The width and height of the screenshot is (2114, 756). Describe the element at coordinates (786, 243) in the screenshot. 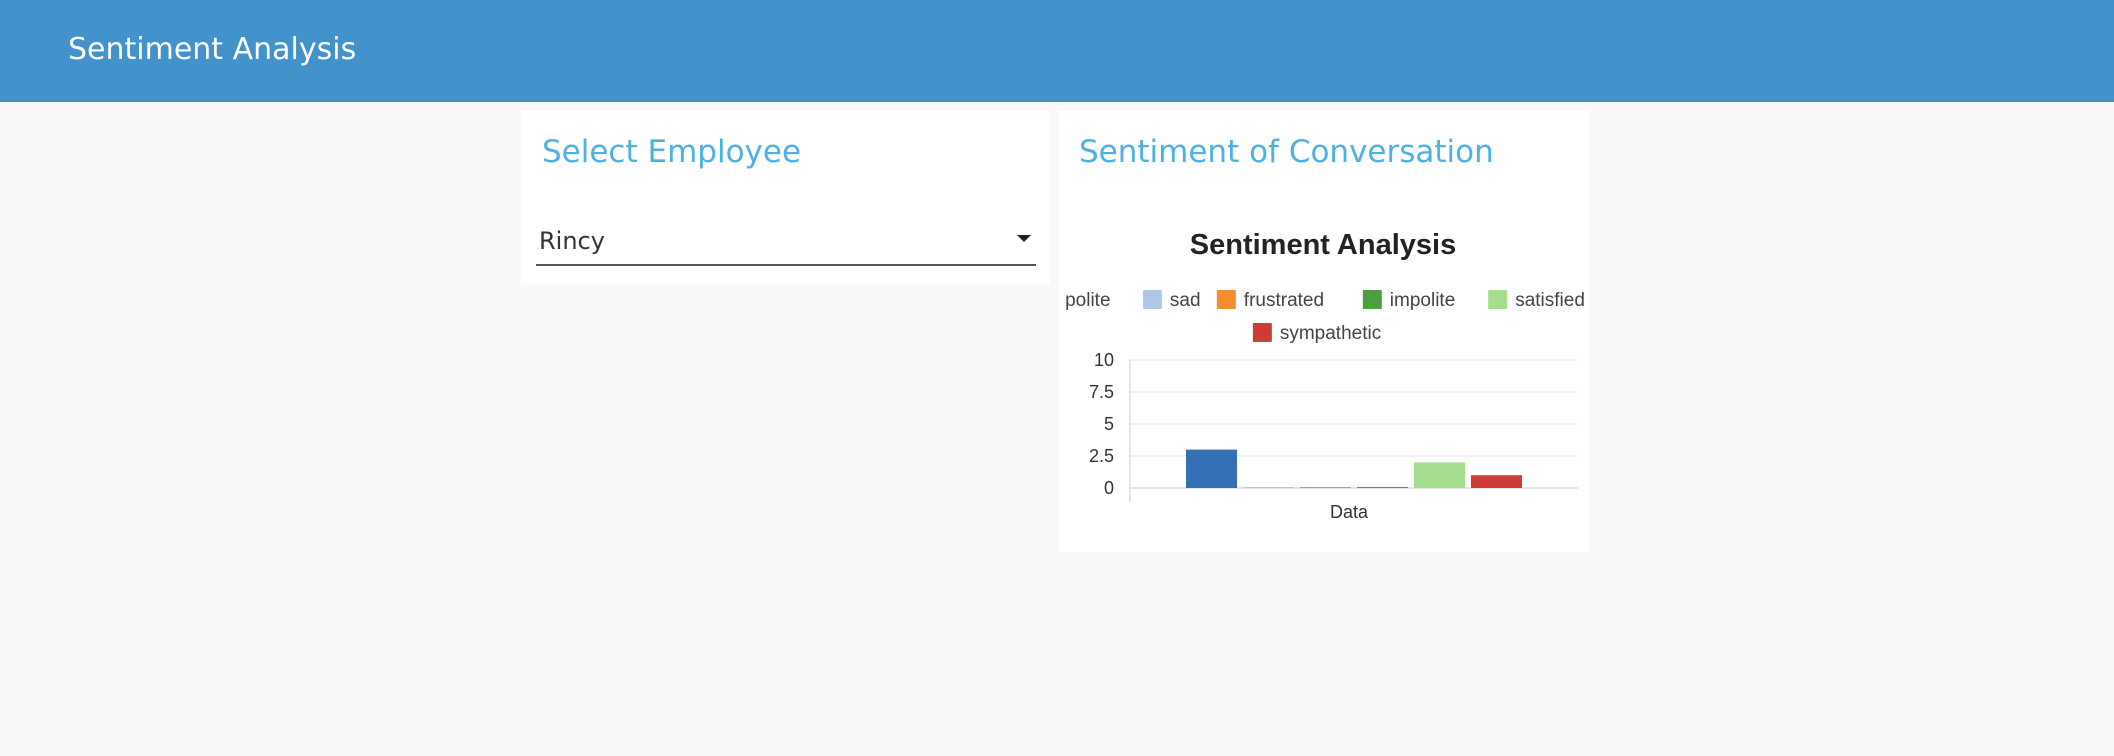

I see `employee-select: Rincy` at that location.